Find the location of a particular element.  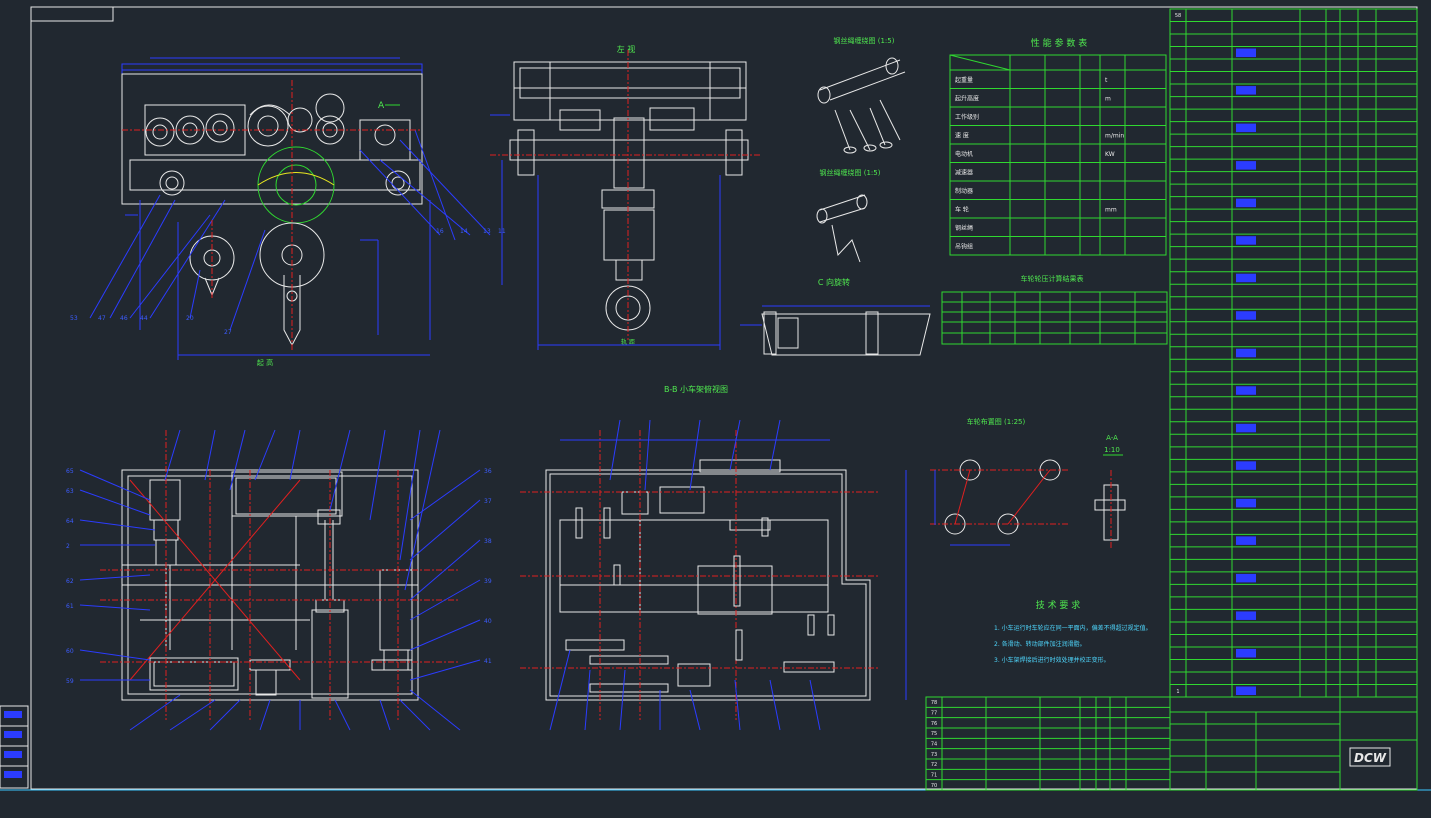

tech-req-line-1: 1. 小车运行时车轮应在同一平面内，偏差不得超过规定值。 is located at coordinates (1073, 628).